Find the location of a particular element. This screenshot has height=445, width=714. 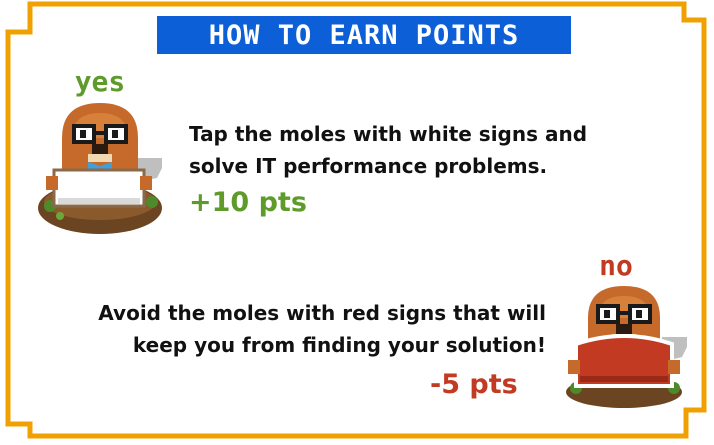

no-label: no is located at coordinates (616, 265).